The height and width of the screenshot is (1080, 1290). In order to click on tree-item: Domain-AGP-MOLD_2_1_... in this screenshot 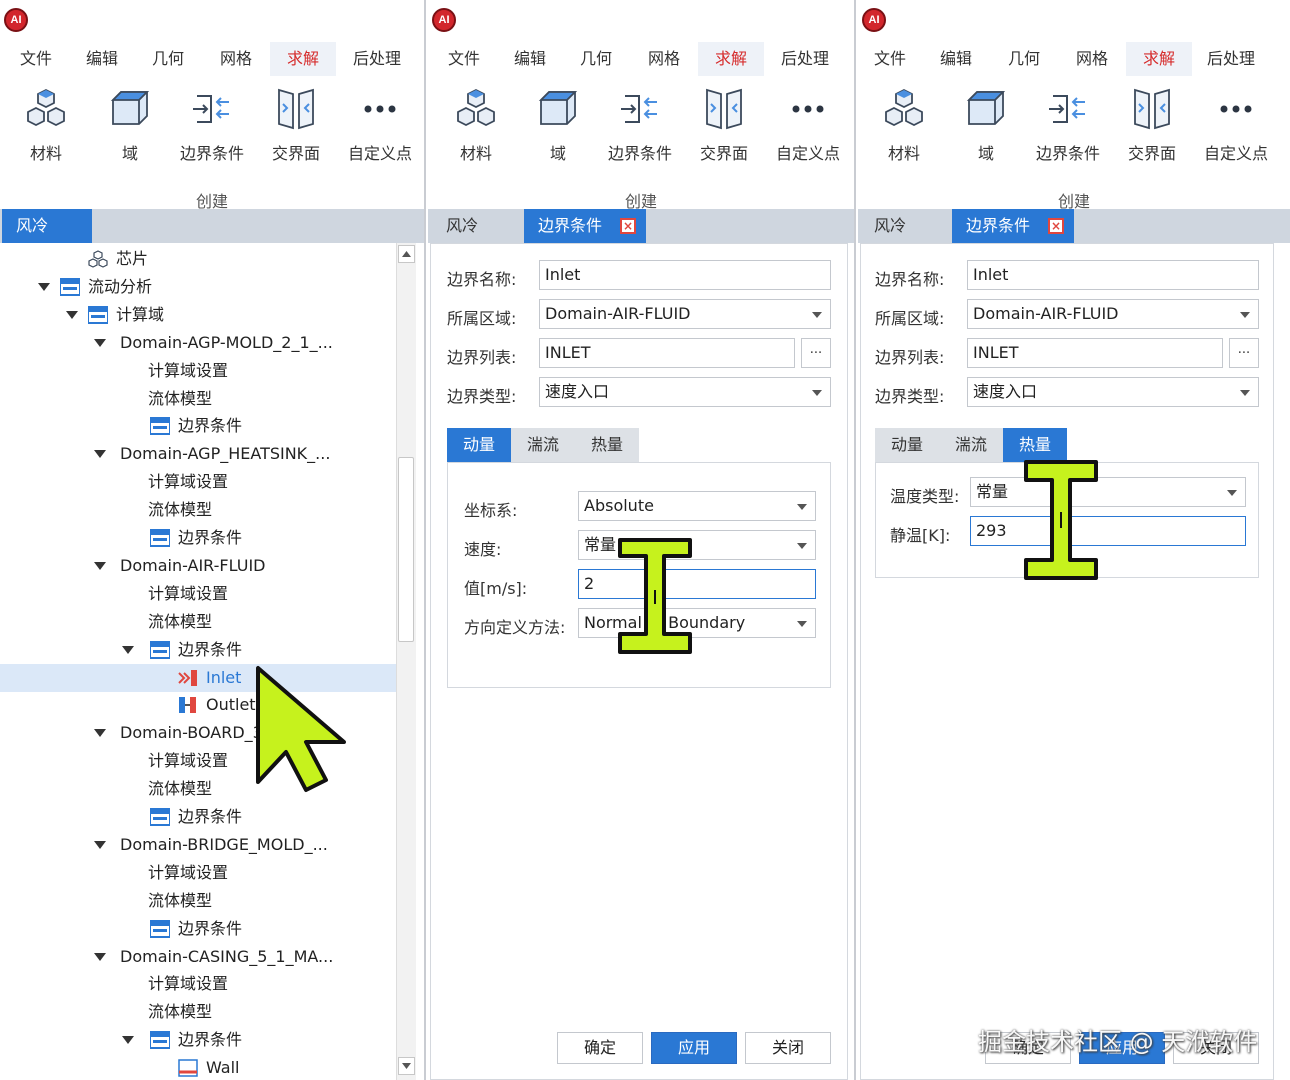, I will do `click(198, 343)`.